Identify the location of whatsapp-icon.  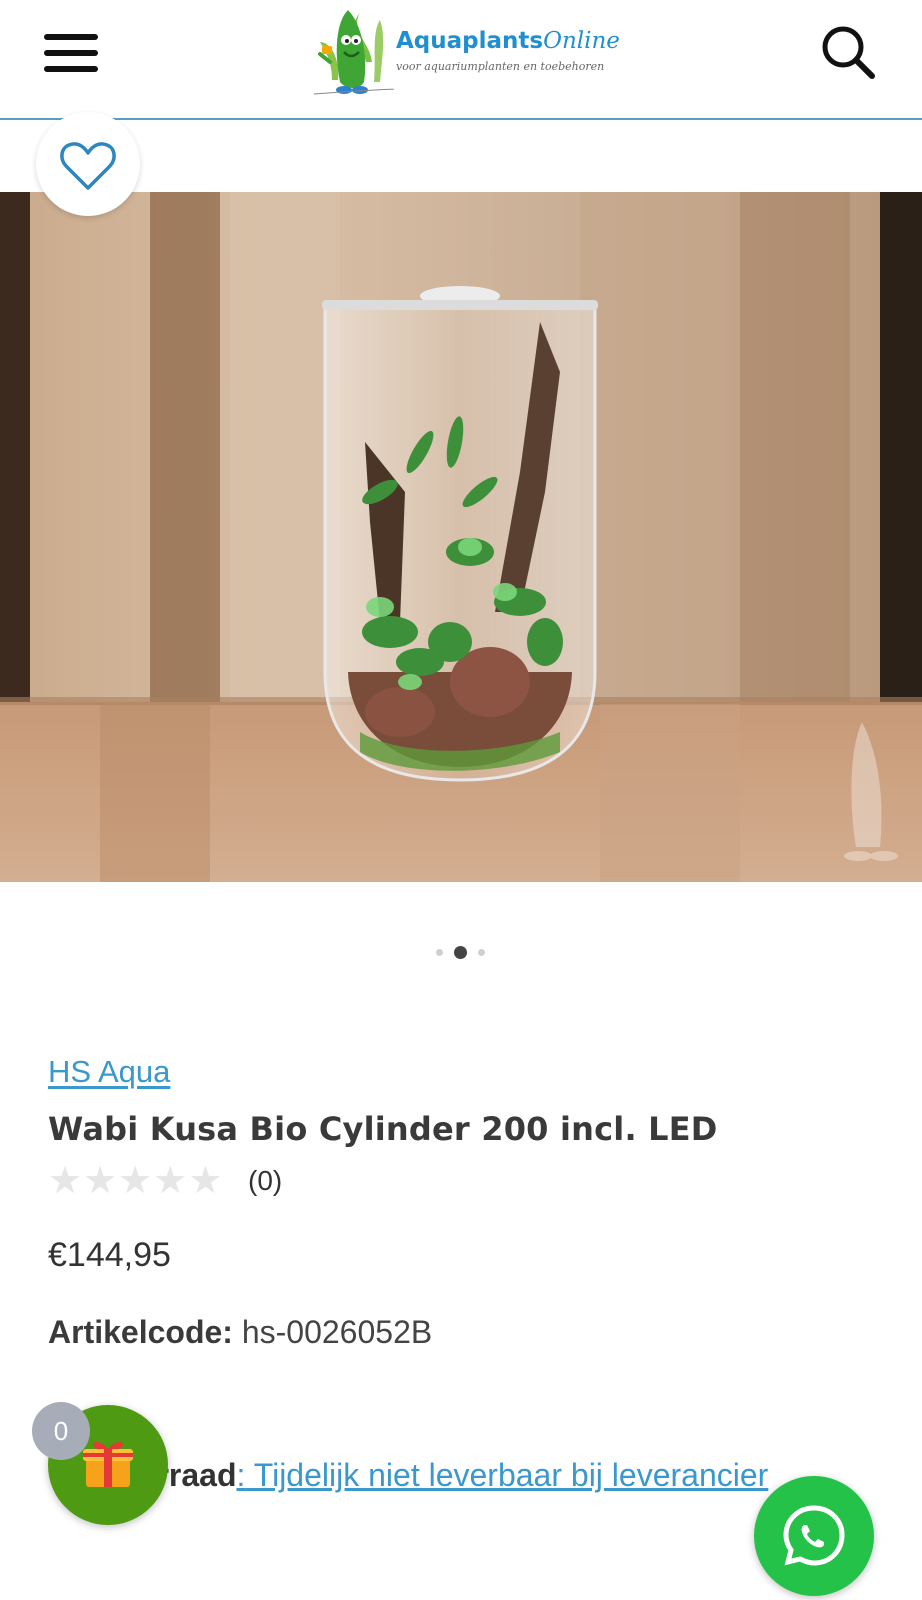
(814, 1535).